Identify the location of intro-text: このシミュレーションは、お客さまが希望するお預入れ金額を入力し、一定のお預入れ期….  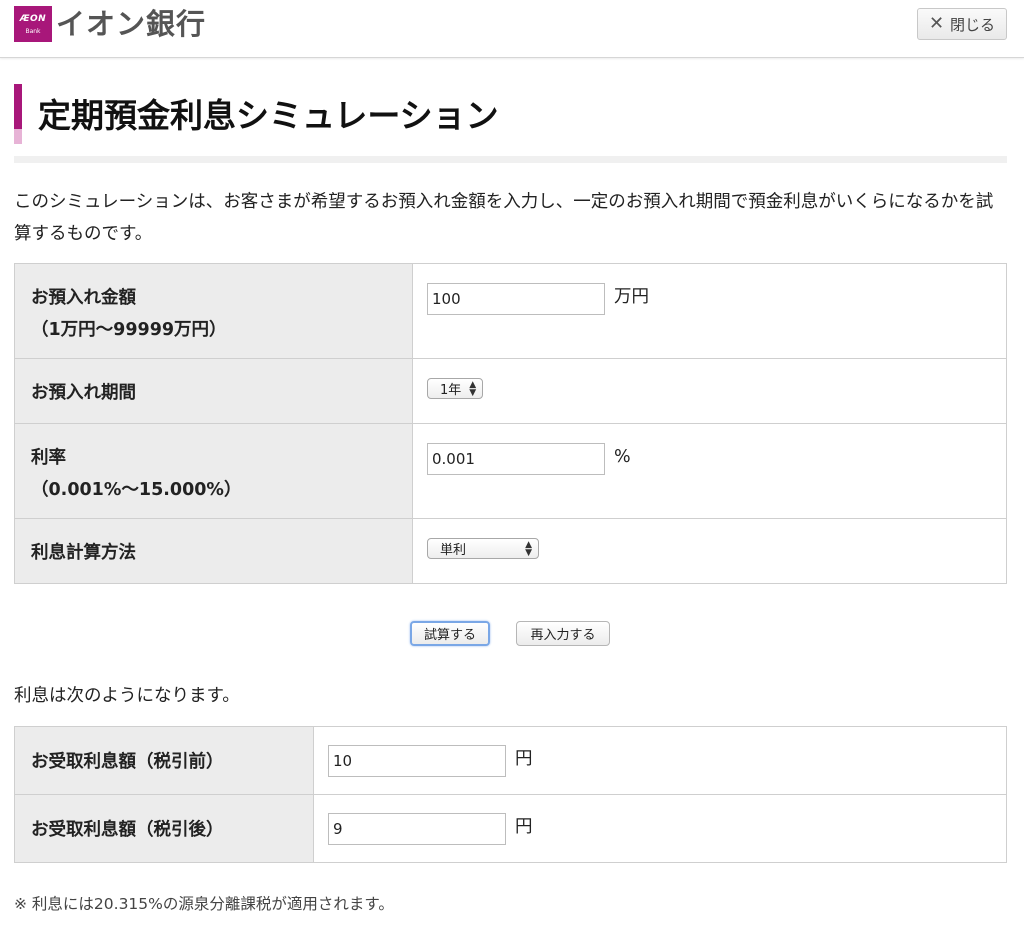
(504, 218).